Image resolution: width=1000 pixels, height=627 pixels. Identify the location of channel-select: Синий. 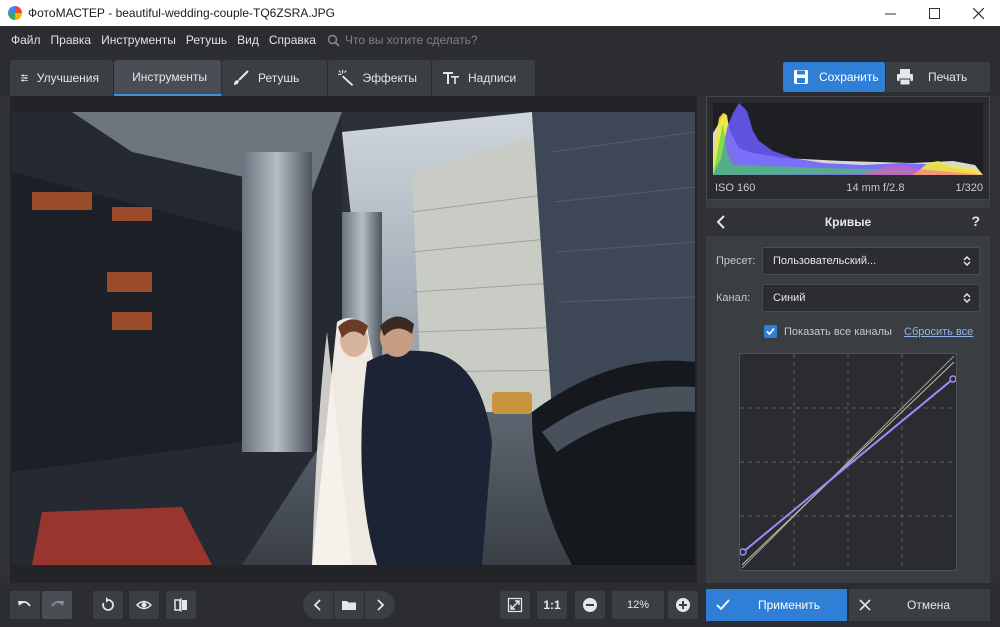
(871, 298).